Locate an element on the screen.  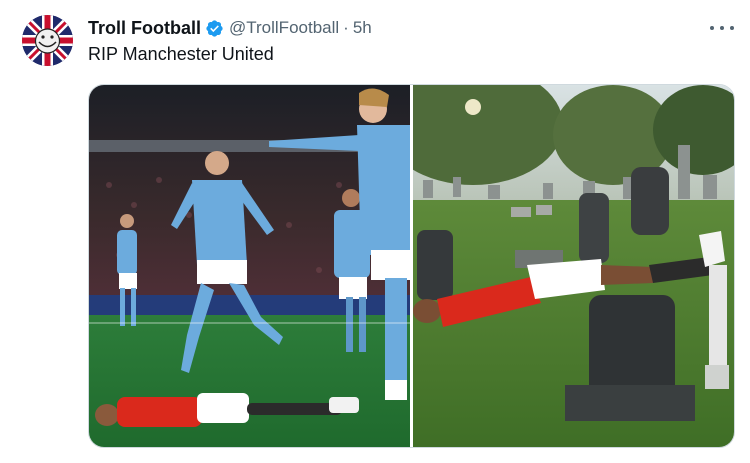
handle: @TrollFootball is located at coordinates (284, 28).